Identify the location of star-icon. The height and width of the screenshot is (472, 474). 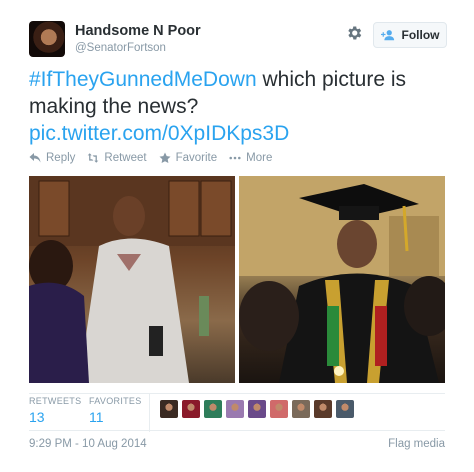
(165, 157).